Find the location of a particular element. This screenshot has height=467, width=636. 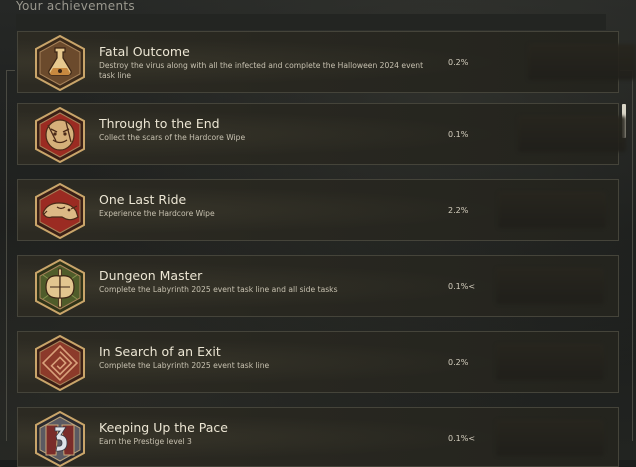

page-title: Your achievements is located at coordinates (75, 6).